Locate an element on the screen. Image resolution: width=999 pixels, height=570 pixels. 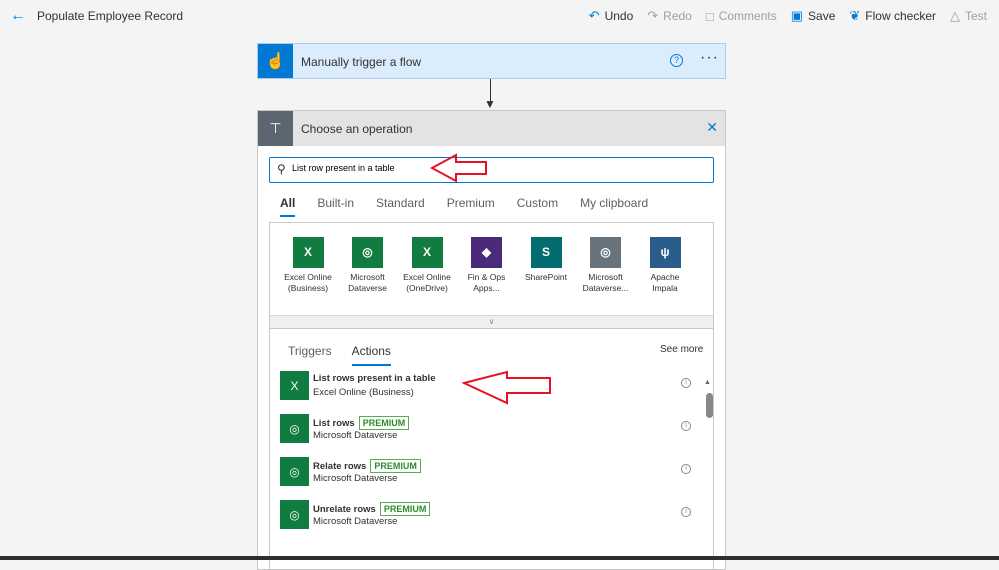
connector-logo-icon: X is located at coordinates (427, 252).